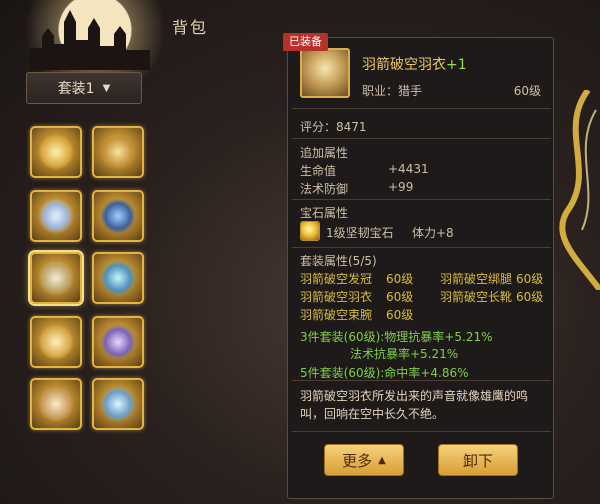  I want to click on item-name-text: 羽箭破空羽衣, so click(404, 65).